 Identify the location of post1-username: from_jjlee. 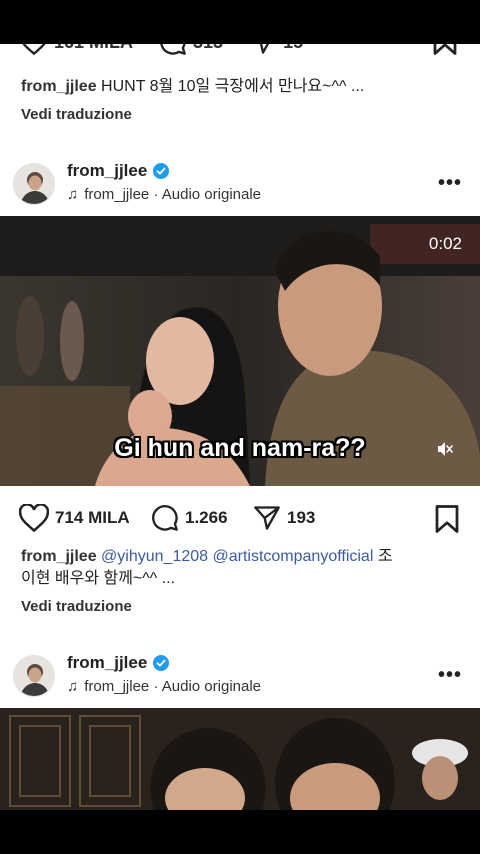
(118, 171).